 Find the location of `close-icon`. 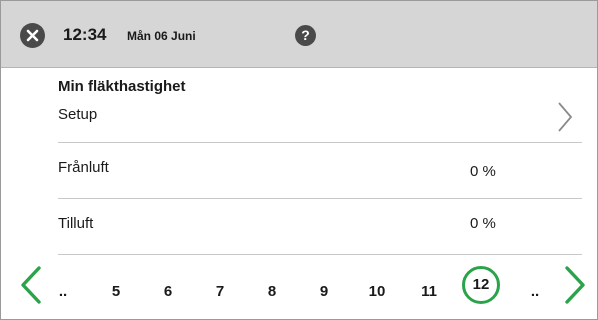

close-icon is located at coordinates (32, 35).